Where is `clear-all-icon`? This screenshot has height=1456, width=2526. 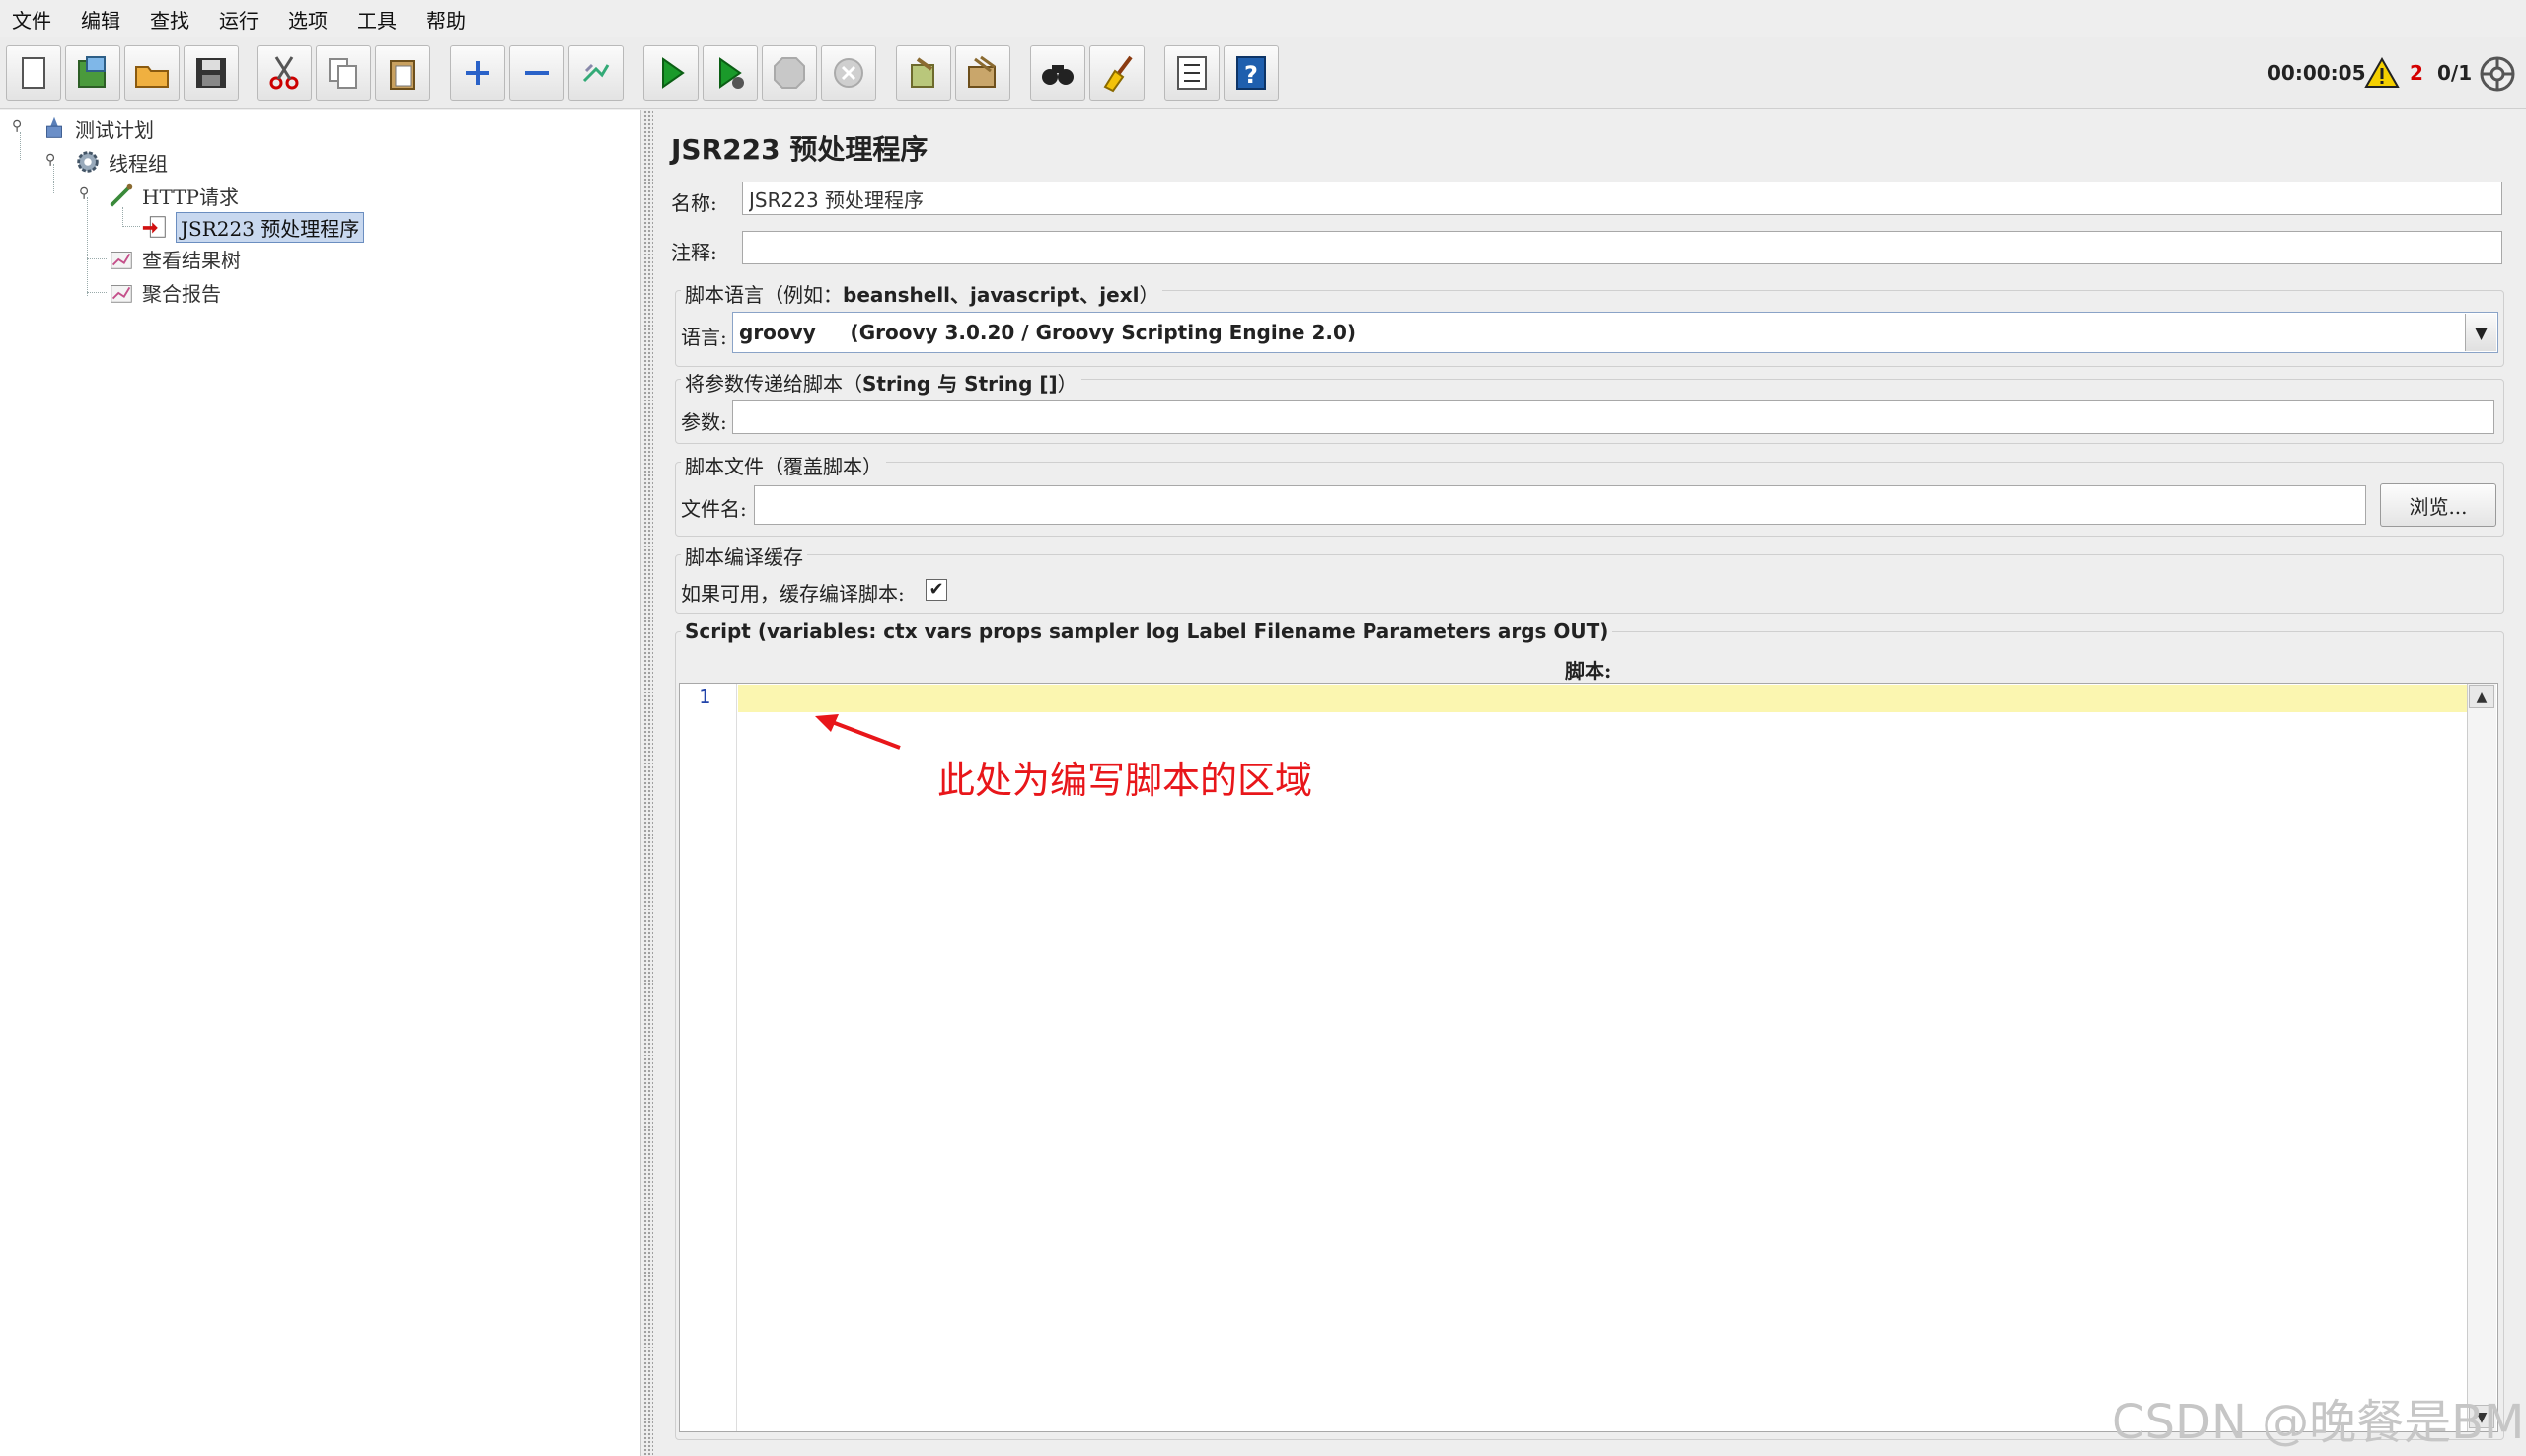
clear-all-icon is located at coordinates (982, 73).